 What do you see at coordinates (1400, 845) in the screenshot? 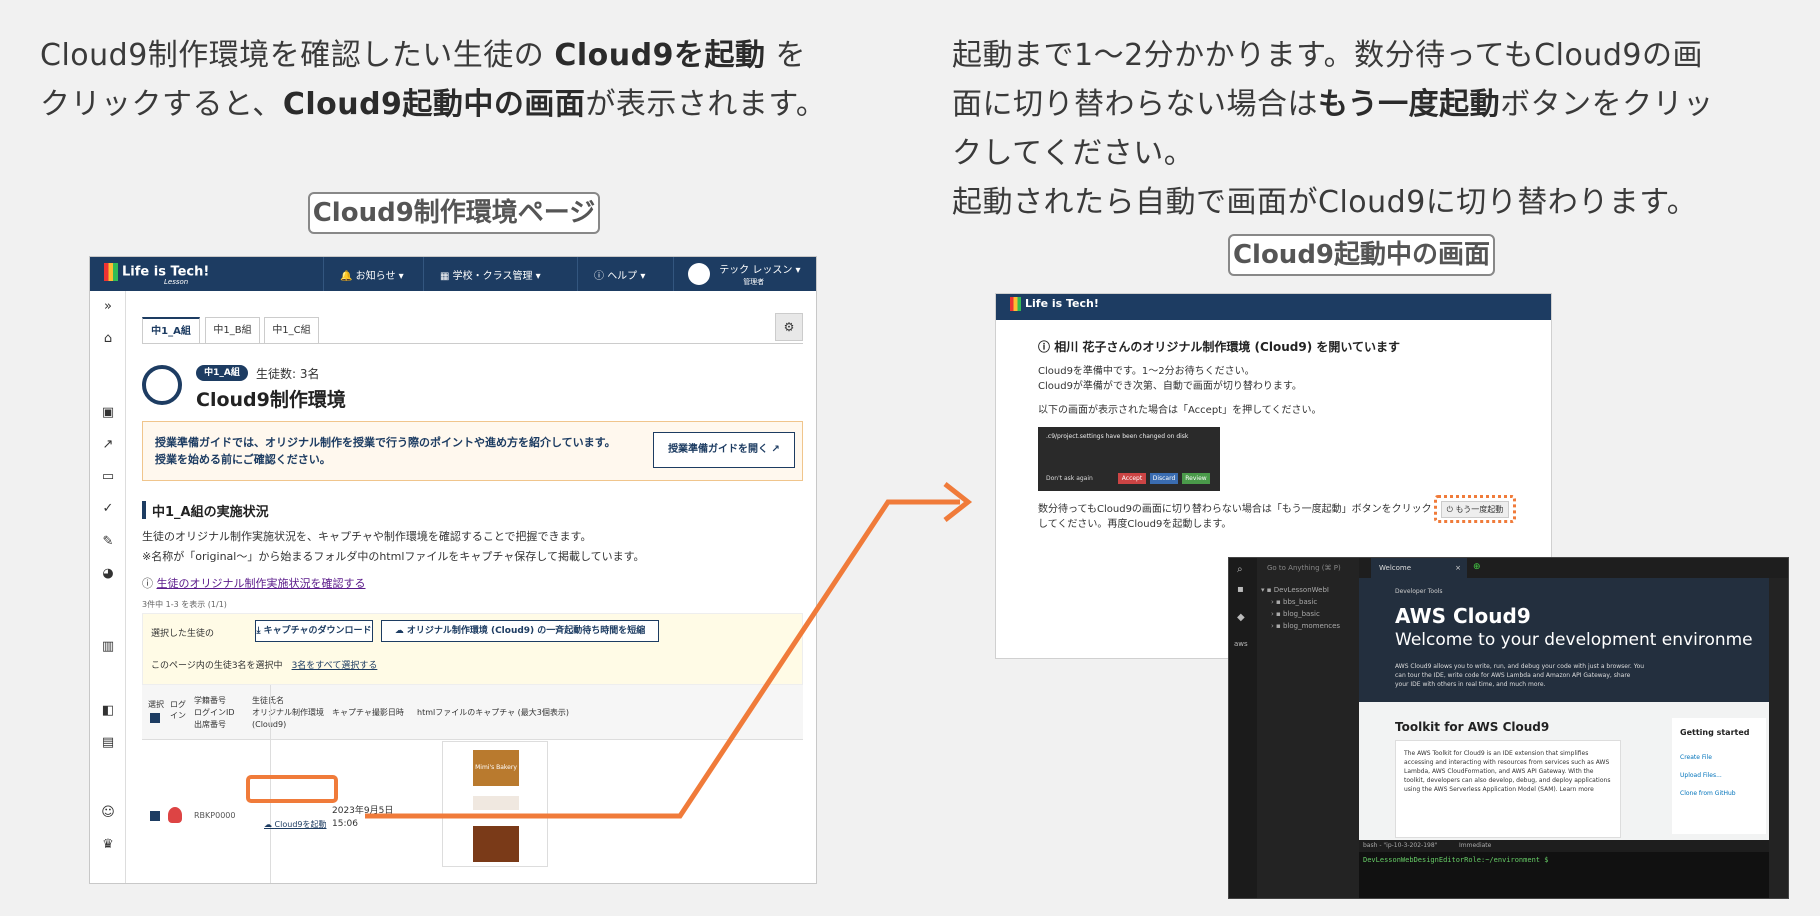
I see `tab-bash: bash - "ip-10-3-202-198"` at bounding box center [1400, 845].